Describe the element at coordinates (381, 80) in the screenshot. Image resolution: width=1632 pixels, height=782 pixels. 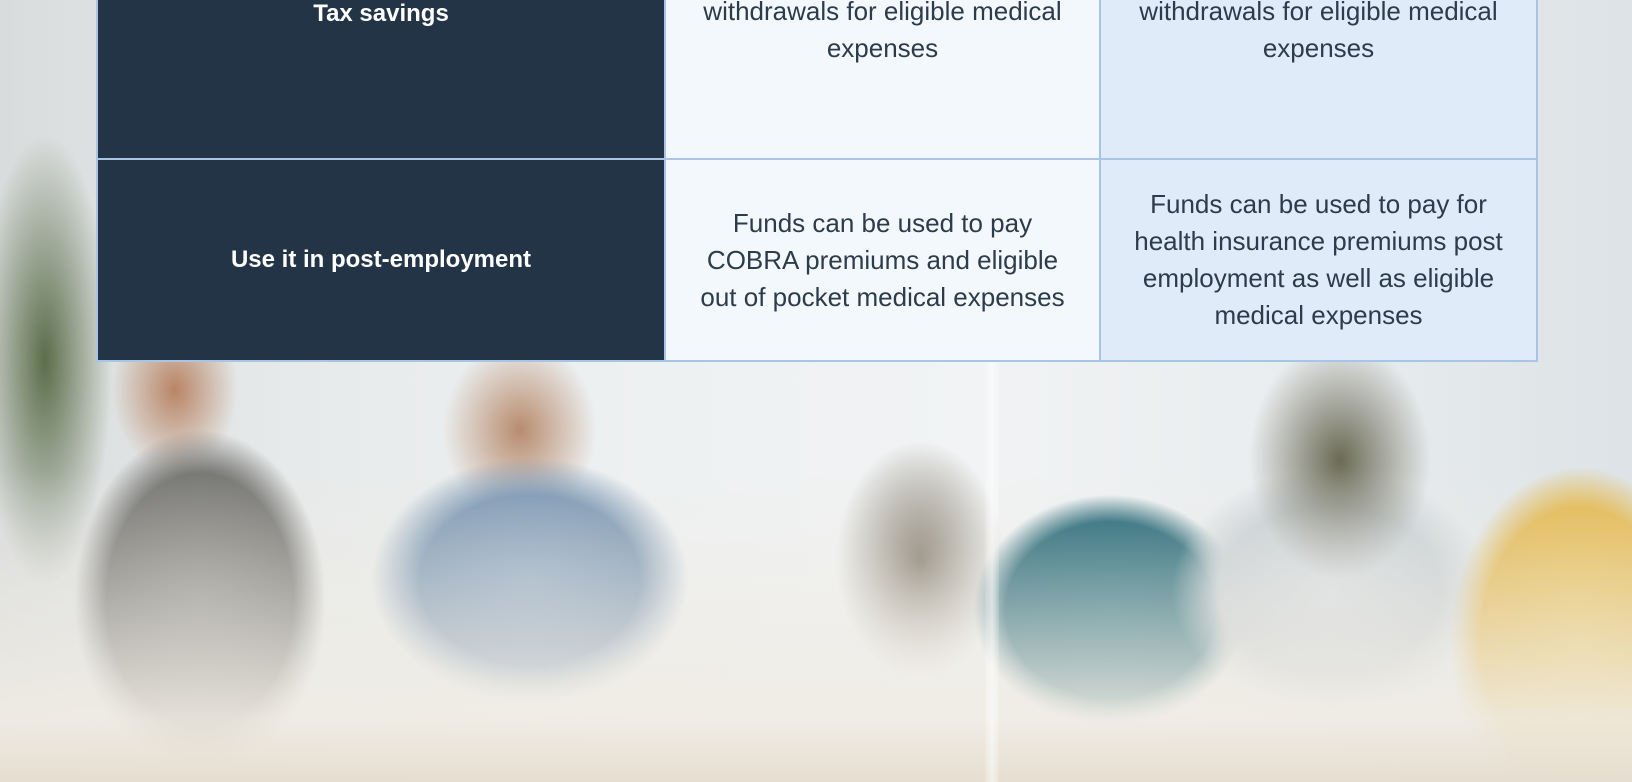
I see `row-label-tax-savings: Tax savings` at that location.